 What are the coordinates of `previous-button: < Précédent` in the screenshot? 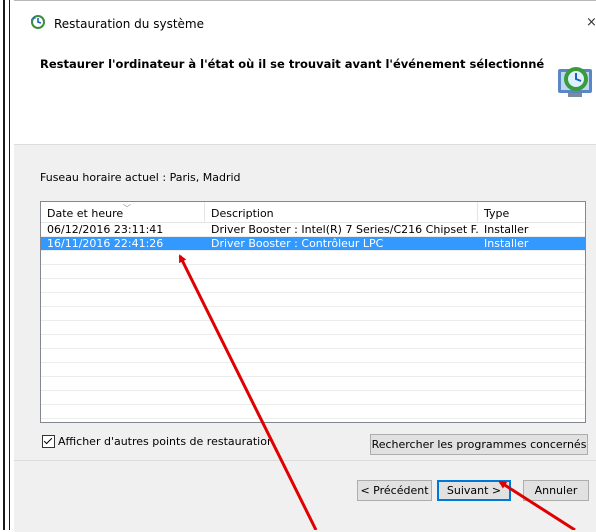 It's located at (394, 490).